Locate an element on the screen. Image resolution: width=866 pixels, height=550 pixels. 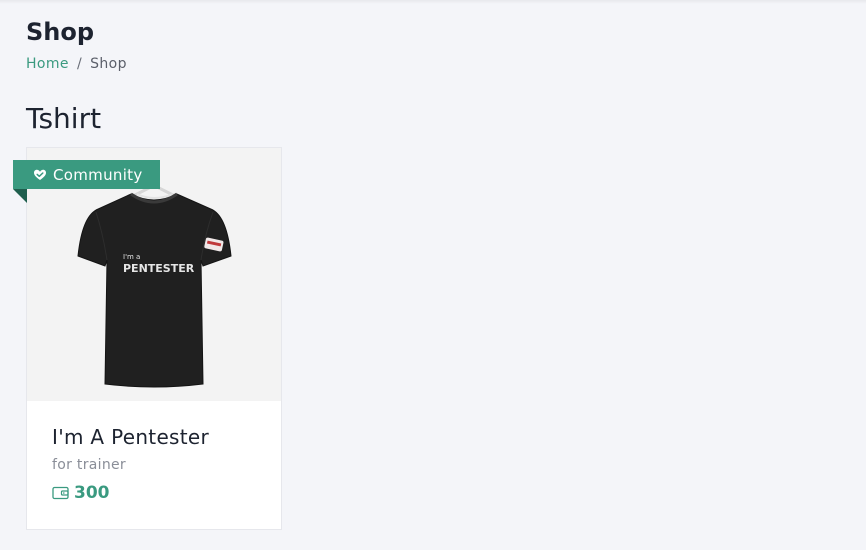
breadcrumb-home-link: Home is located at coordinates (47, 64).